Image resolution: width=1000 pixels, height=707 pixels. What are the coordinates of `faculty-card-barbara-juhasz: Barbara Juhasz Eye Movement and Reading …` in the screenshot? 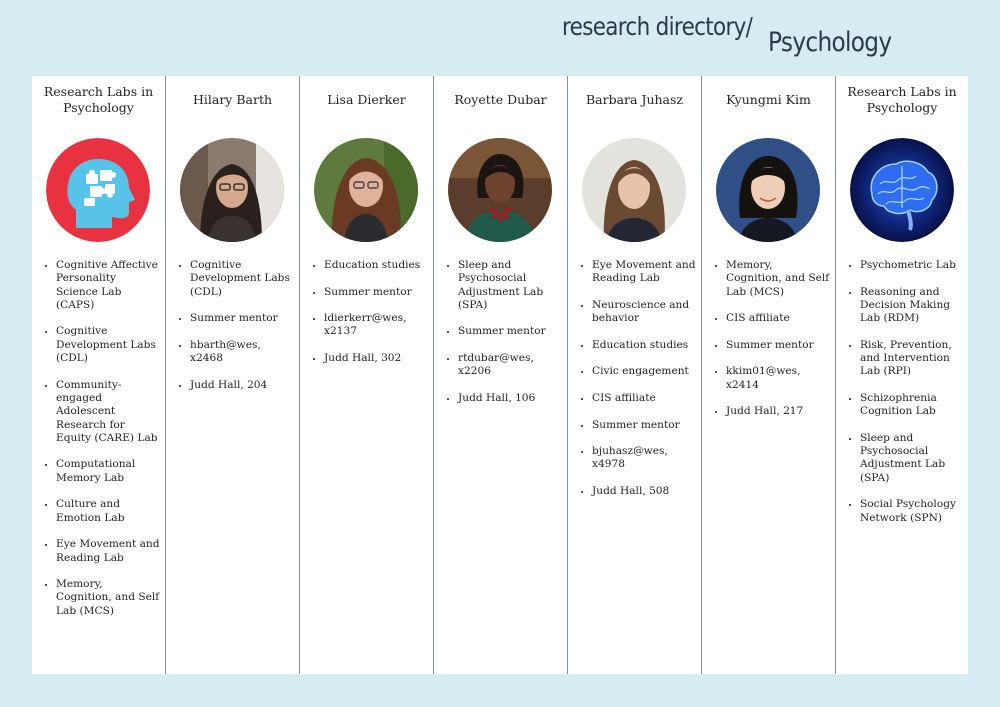 It's located at (635, 375).